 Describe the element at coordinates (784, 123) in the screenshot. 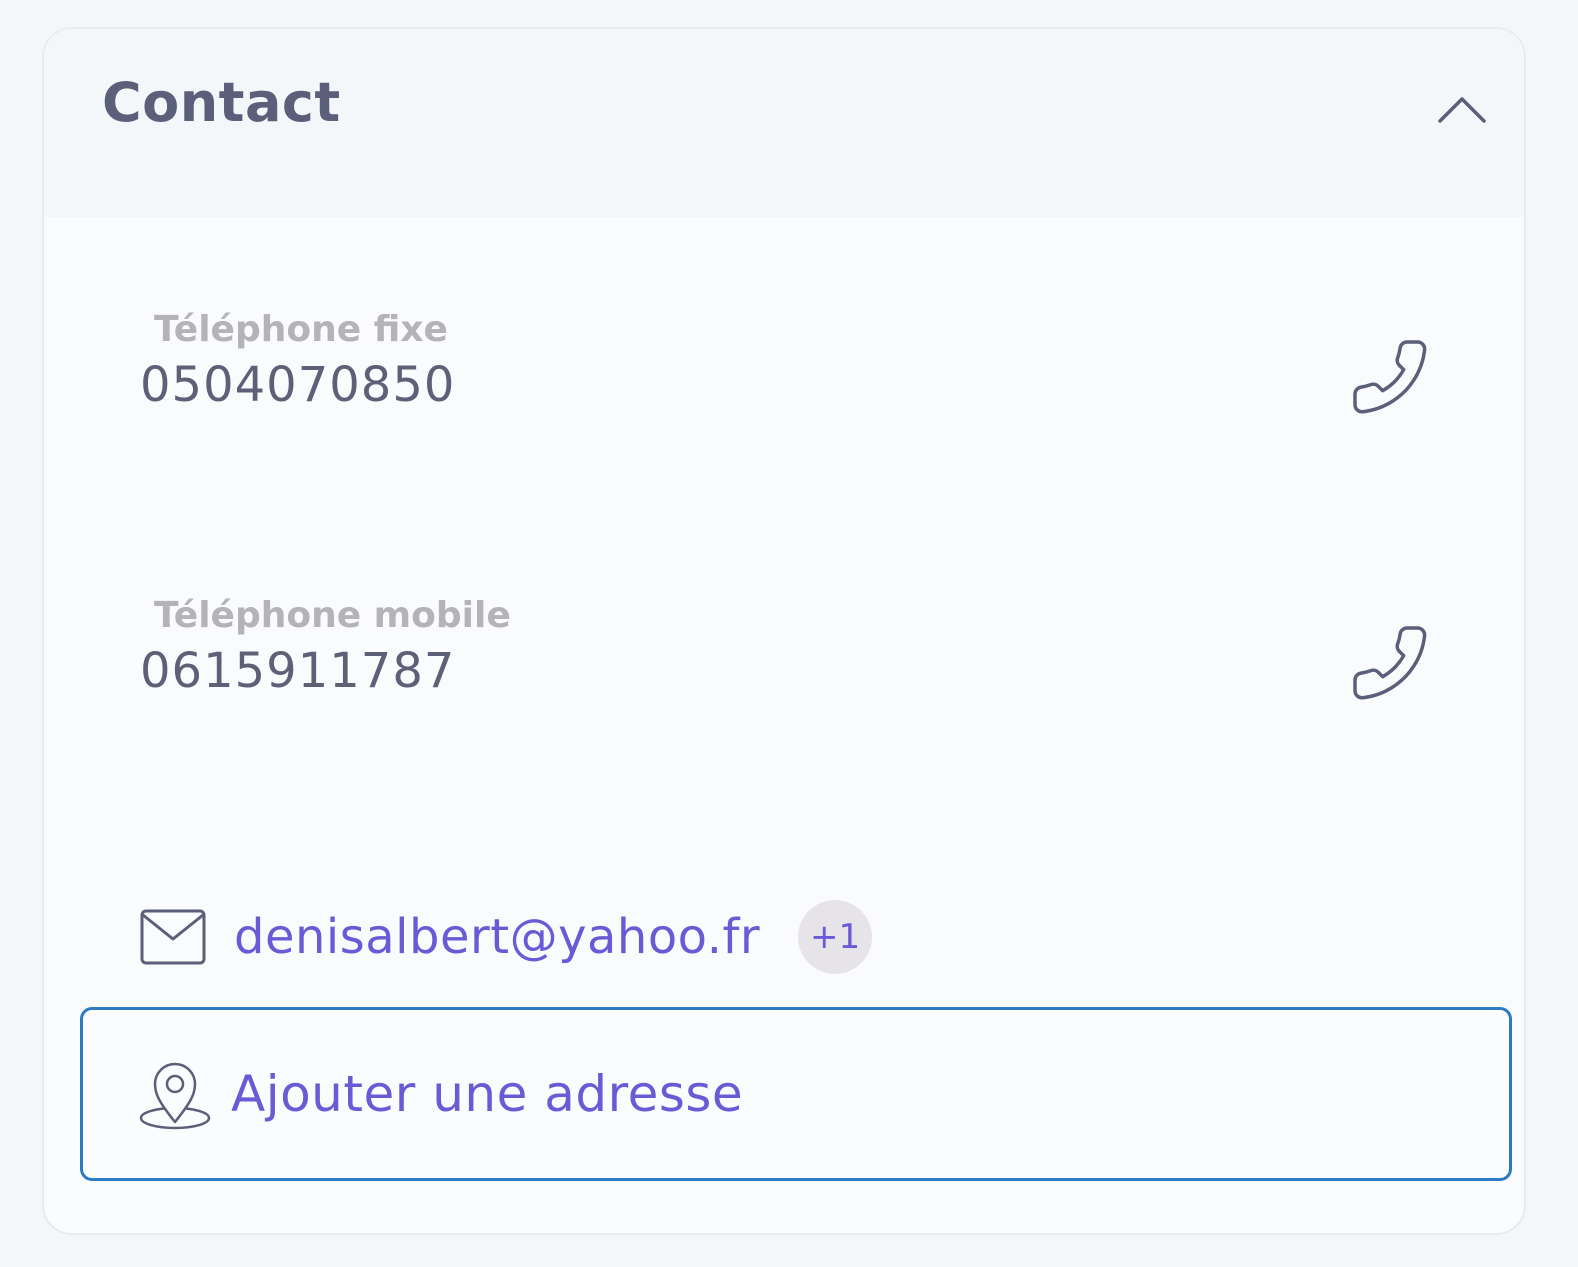

I see `contact-card-header: Contact` at that location.